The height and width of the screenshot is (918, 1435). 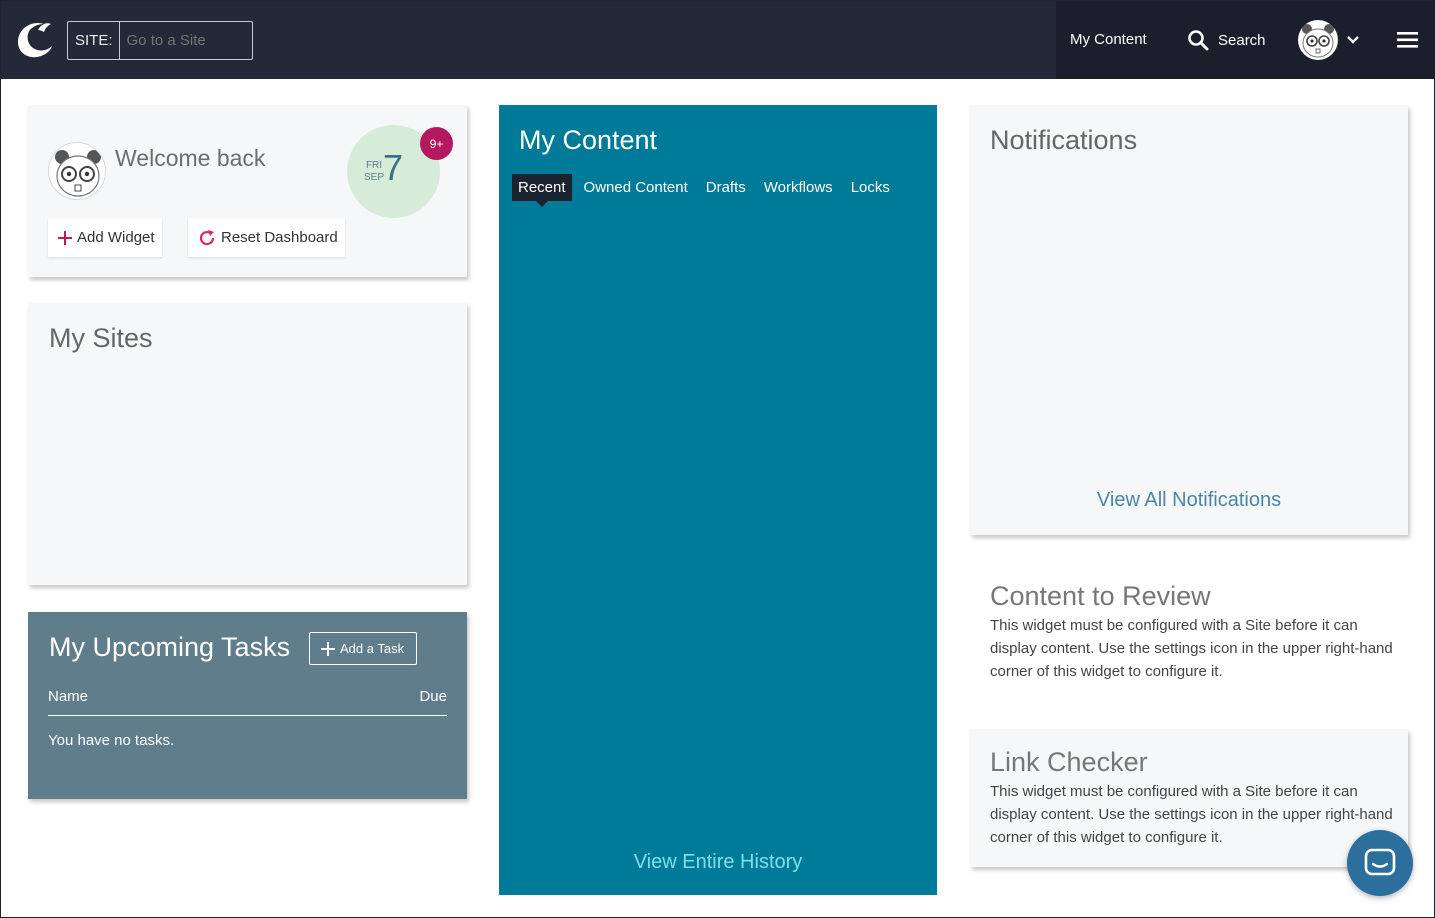 What do you see at coordinates (207, 237) in the screenshot?
I see `refresh-icon` at bounding box center [207, 237].